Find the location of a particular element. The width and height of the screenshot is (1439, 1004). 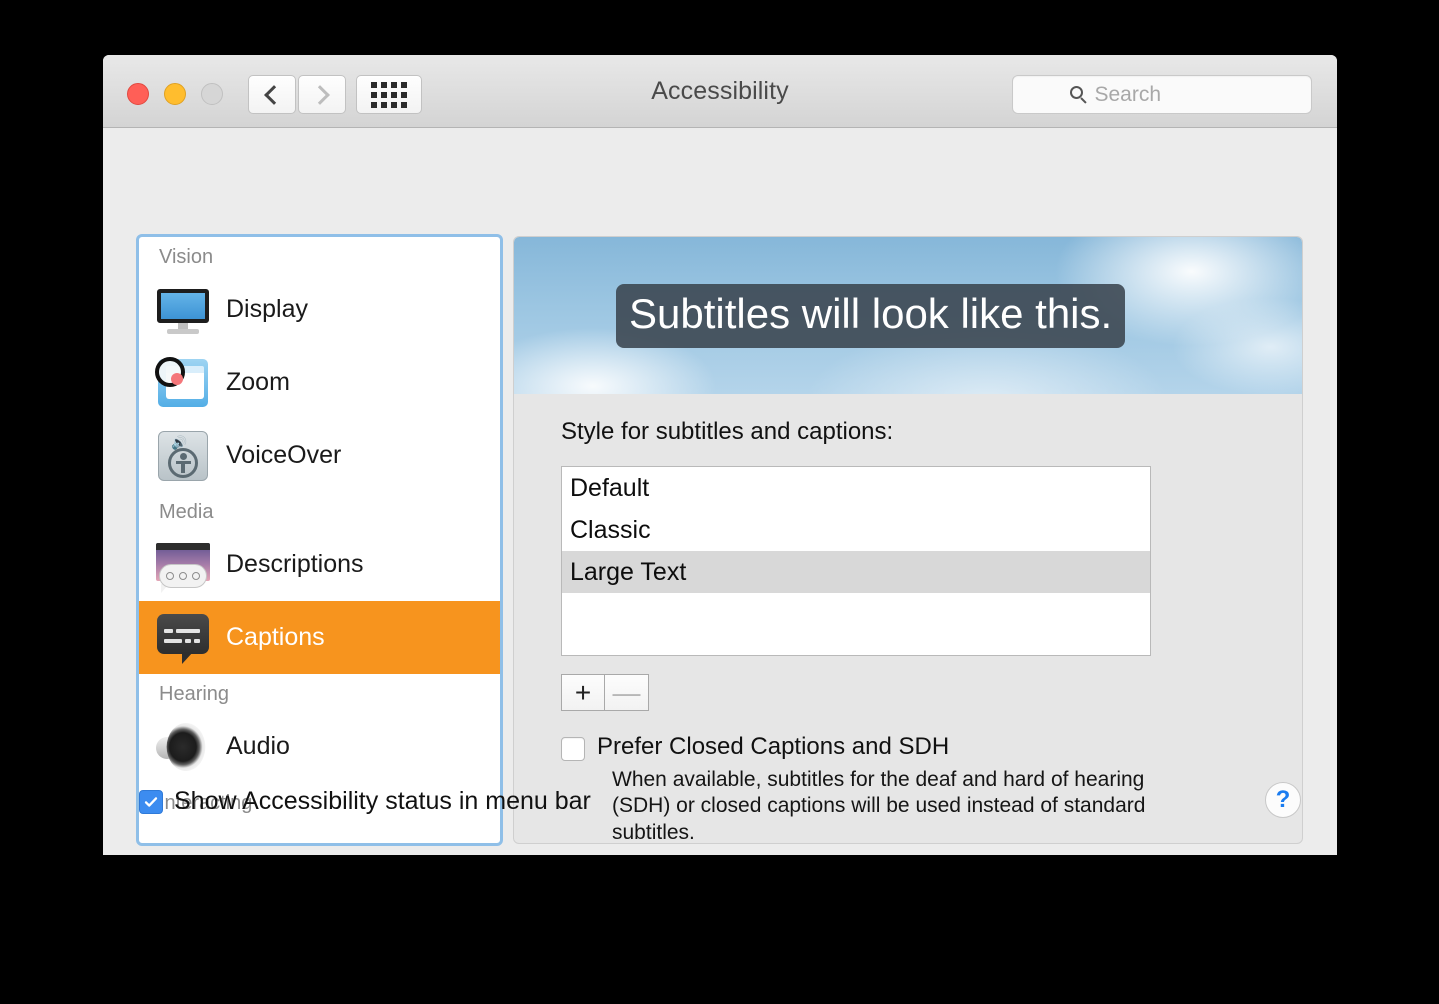

sidebar-item-voiceover: 🔊 VoiceOver is located at coordinates (319, 455).